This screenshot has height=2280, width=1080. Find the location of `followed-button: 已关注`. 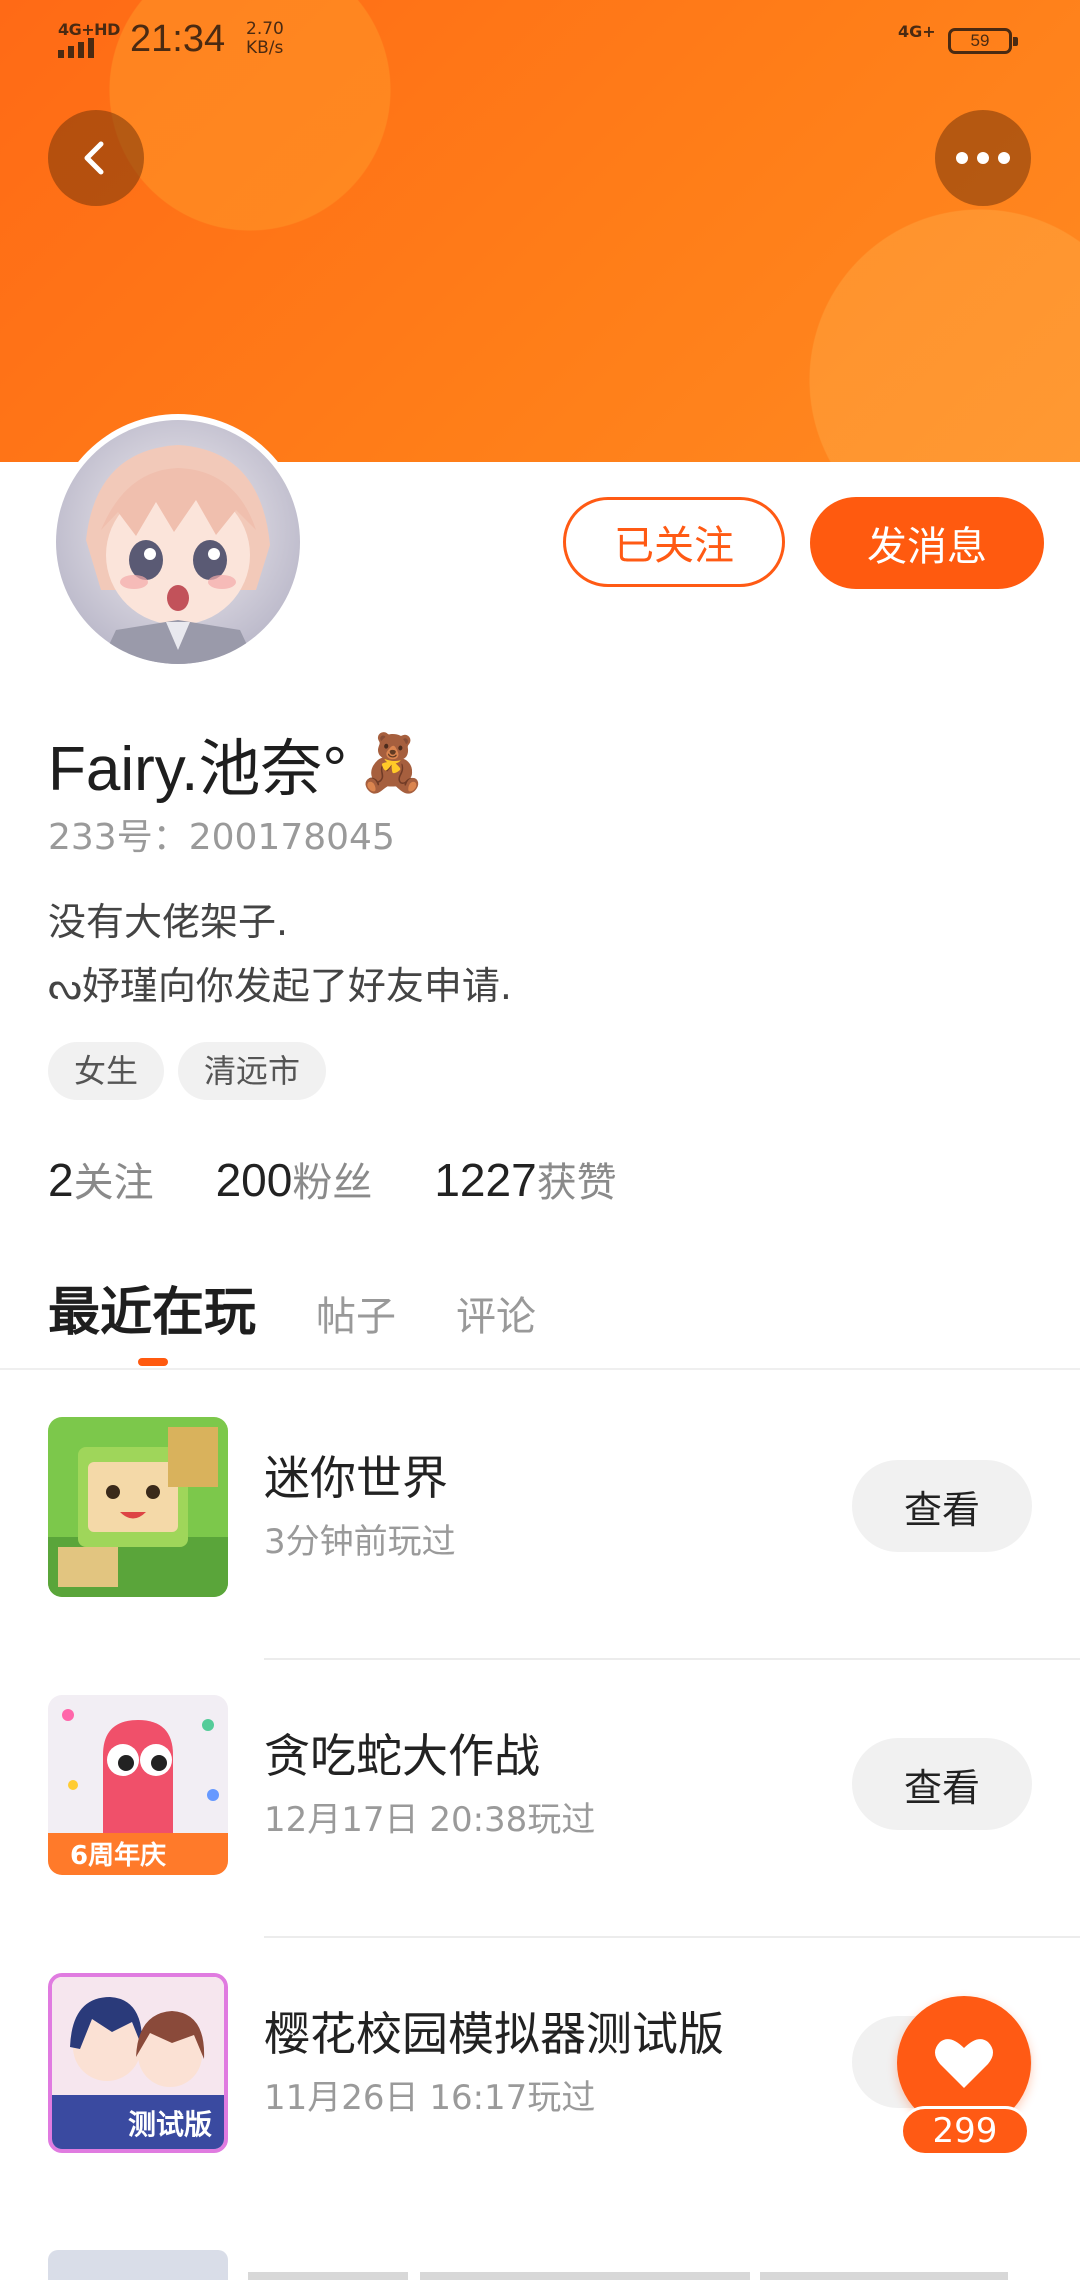

followed-button: 已关注 is located at coordinates (674, 542).